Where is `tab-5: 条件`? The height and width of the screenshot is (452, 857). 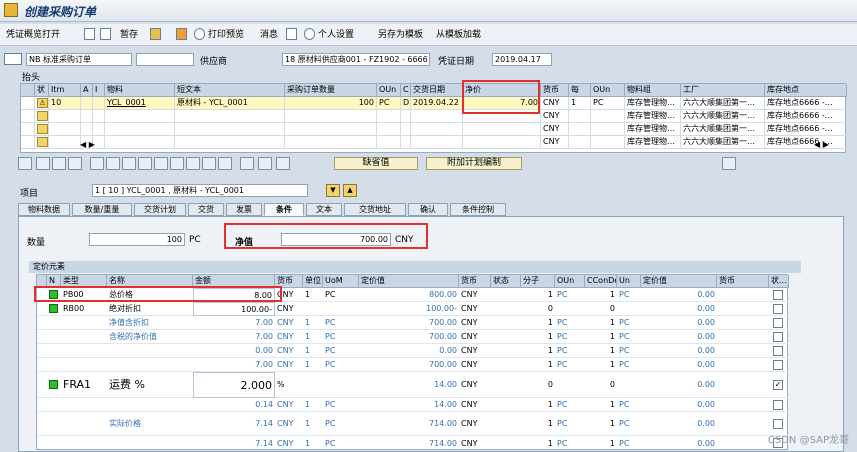 tab-5: 条件 is located at coordinates (284, 209).